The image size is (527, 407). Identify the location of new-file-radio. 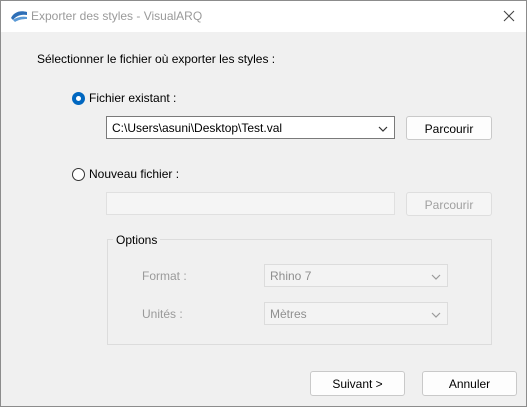
(78, 174).